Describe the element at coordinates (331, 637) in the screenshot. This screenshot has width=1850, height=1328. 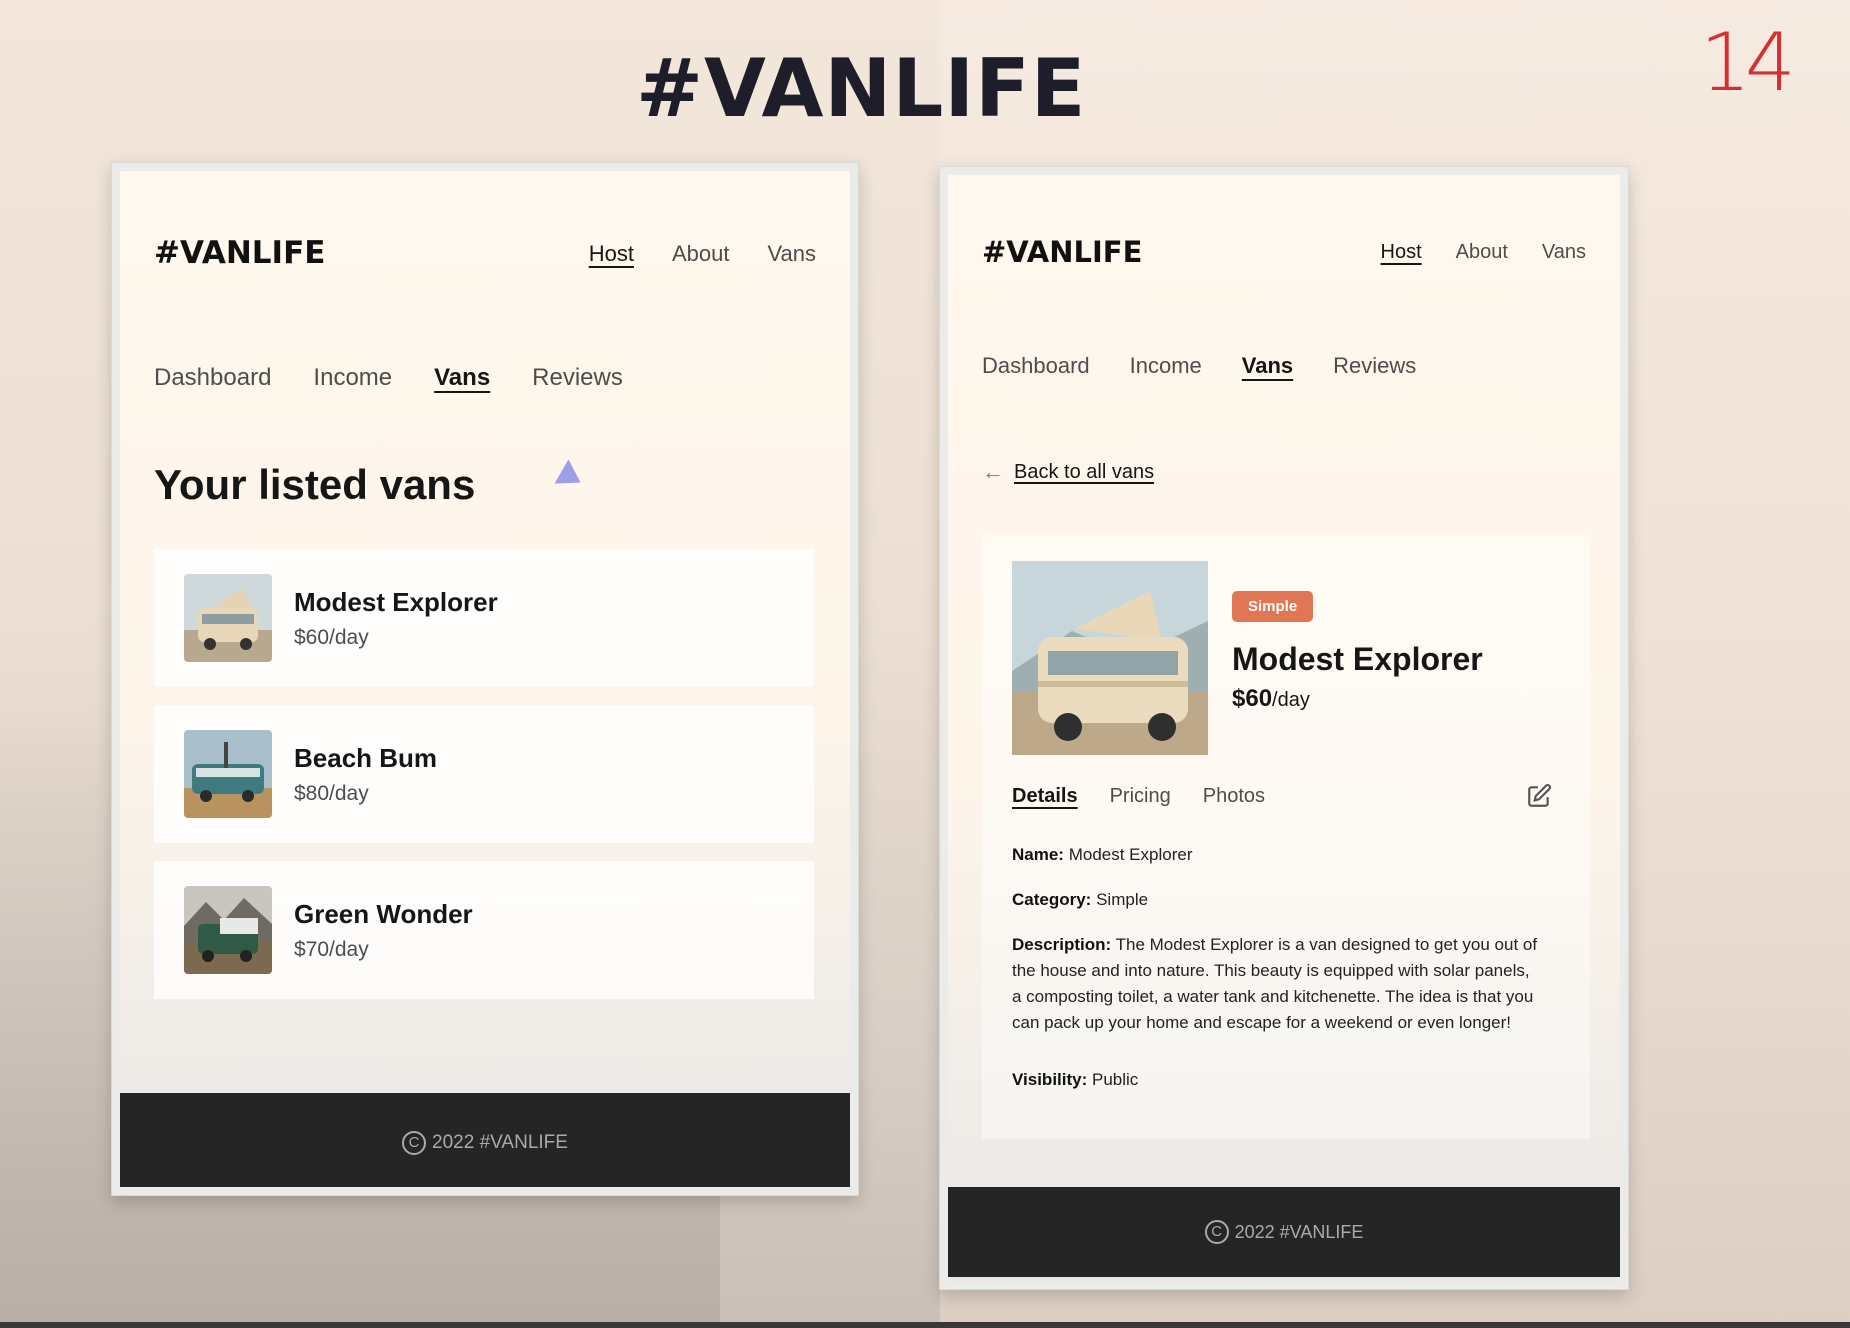
I see `van-price: $60/day` at that location.